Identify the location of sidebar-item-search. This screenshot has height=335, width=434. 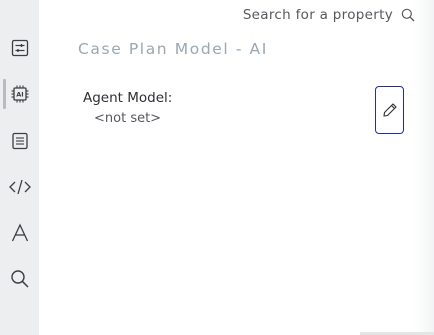
(19, 279).